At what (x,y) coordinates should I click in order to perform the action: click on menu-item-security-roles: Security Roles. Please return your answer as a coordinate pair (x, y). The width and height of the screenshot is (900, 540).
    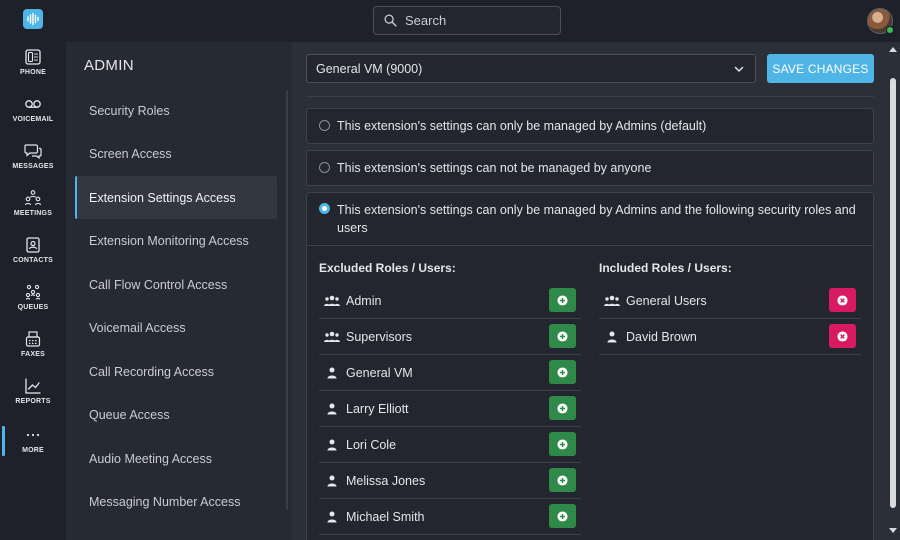
    Looking at the image, I should click on (176, 110).